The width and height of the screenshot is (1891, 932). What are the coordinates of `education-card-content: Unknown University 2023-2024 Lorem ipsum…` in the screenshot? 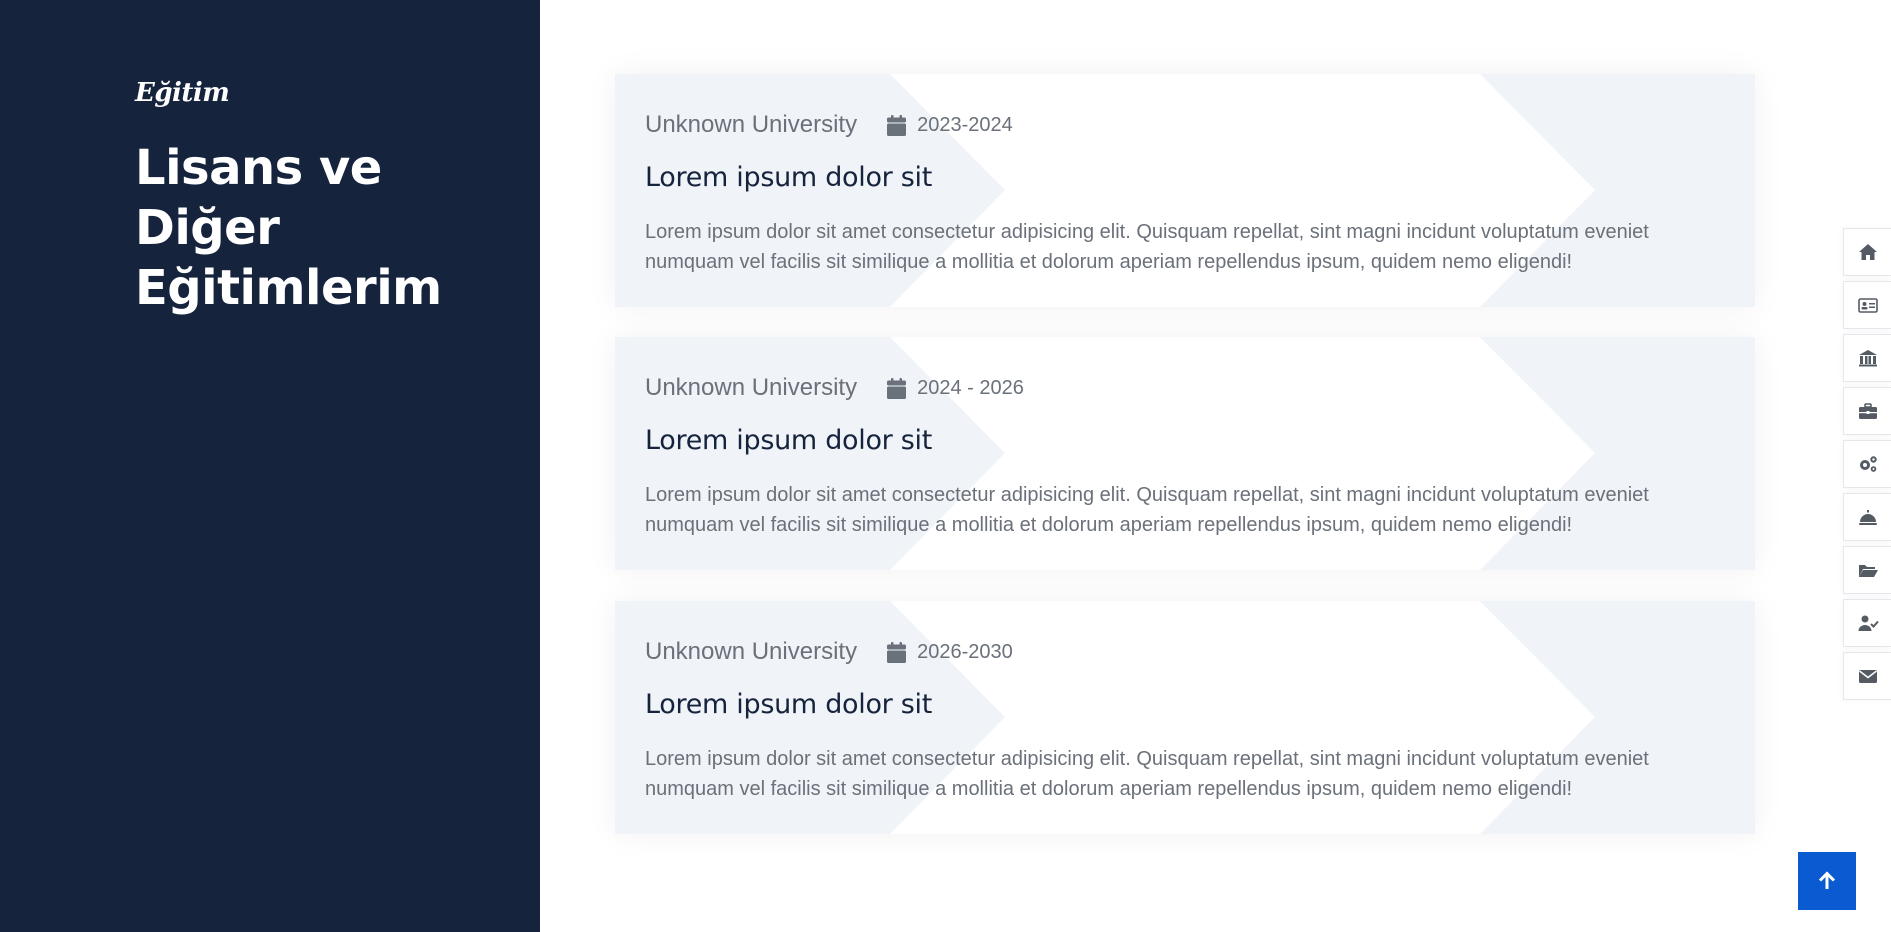 It's located at (1190, 190).